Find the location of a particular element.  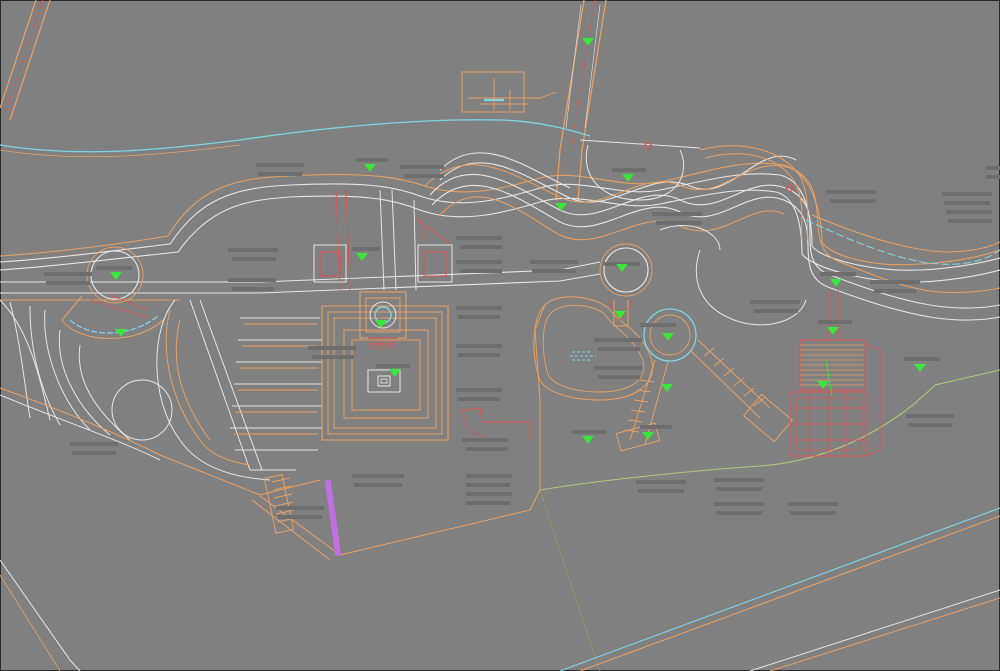

level-marker-m8 is located at coordinates (836, 283).